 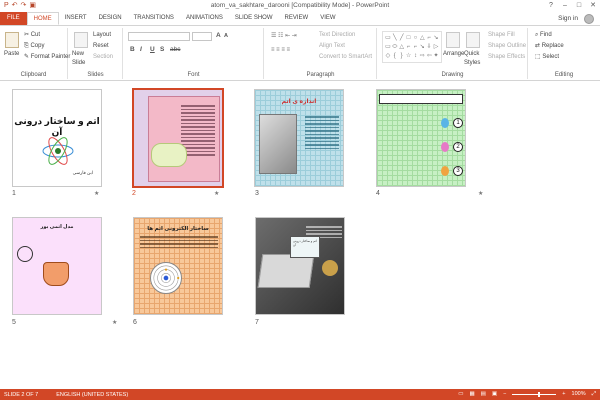 I want to click on bullets-icon: ☰ ☷ ⇤ ⇥, so click(x=284, y=36).